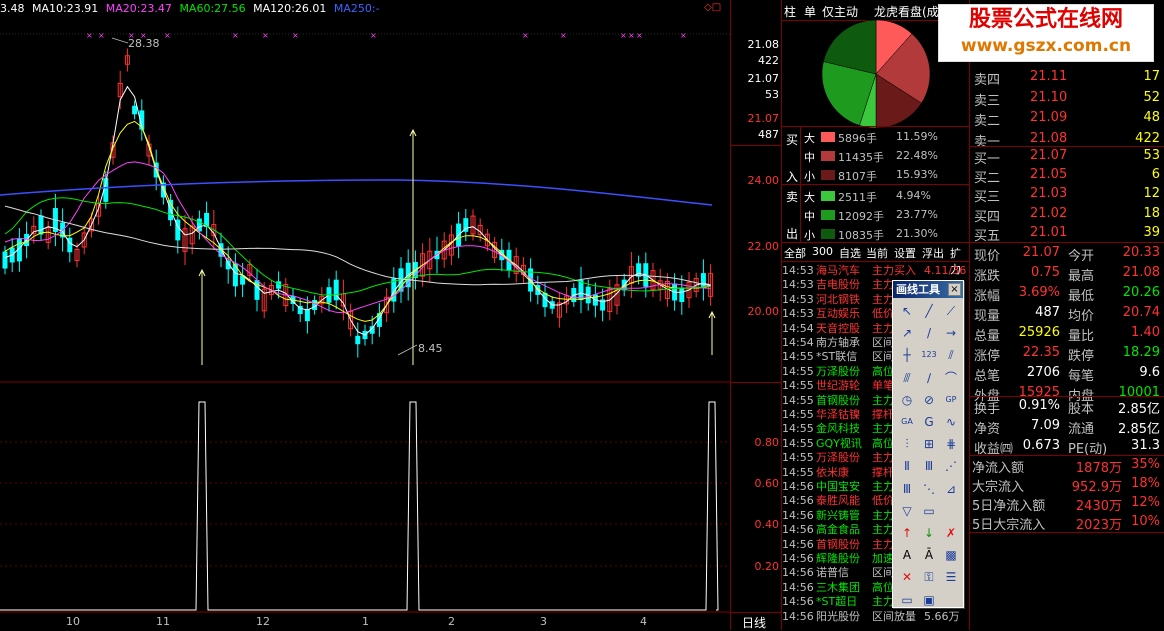 The image size is (1164, 631). I want to click on arrow-line-icon: ↗, so click(907, 333).